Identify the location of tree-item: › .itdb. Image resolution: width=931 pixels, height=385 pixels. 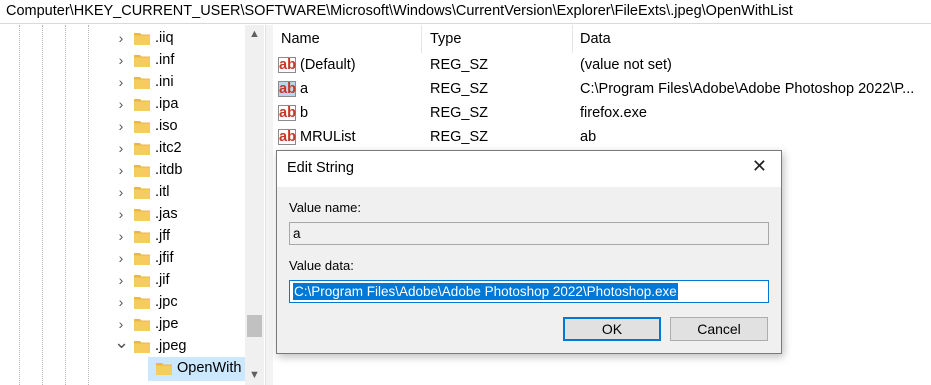
(122, 170).